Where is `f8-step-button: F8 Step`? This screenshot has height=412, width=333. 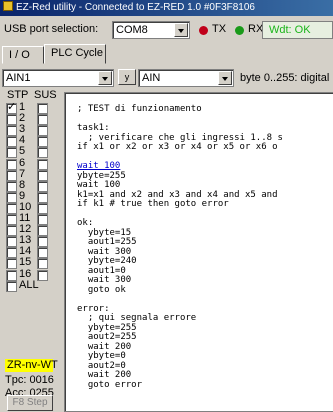
f8-step-button: F8 Step is located at coordinates (30, 403).